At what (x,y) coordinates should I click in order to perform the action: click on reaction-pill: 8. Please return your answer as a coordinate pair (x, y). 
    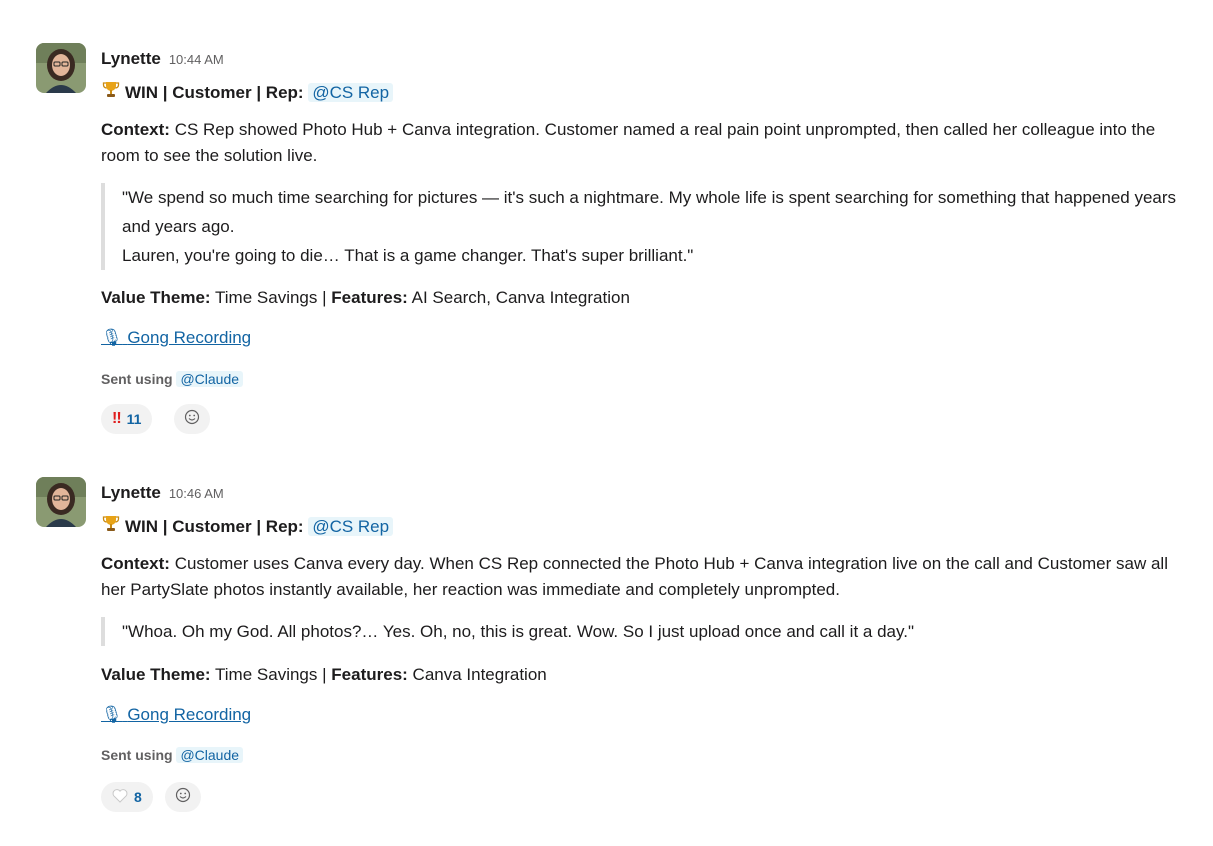
    Looking at the image, I should click on (127, 797).